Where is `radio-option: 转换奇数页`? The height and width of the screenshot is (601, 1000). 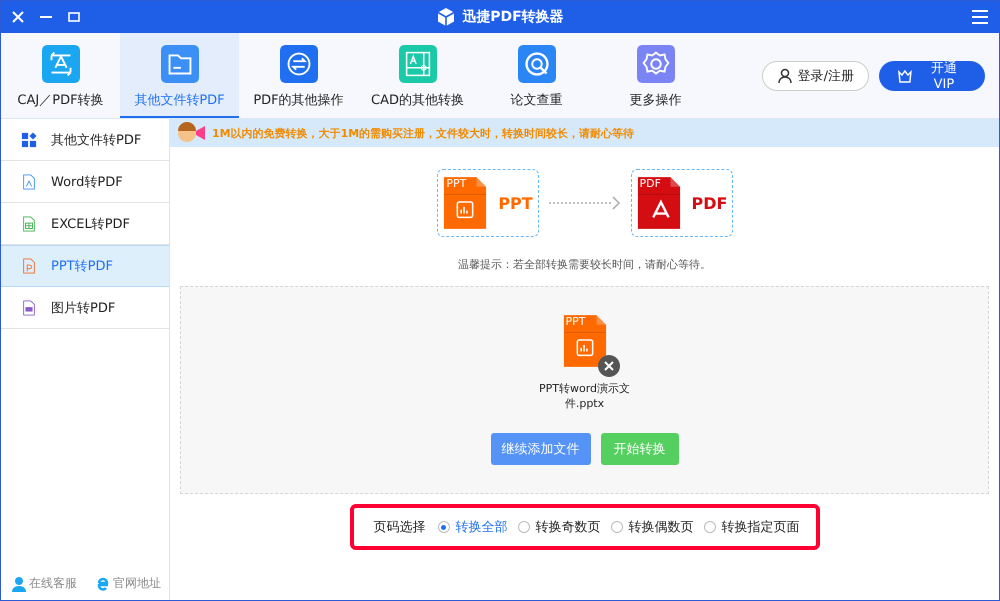
radio-option: 转换奇数页 is located at coordinates (559, 527).